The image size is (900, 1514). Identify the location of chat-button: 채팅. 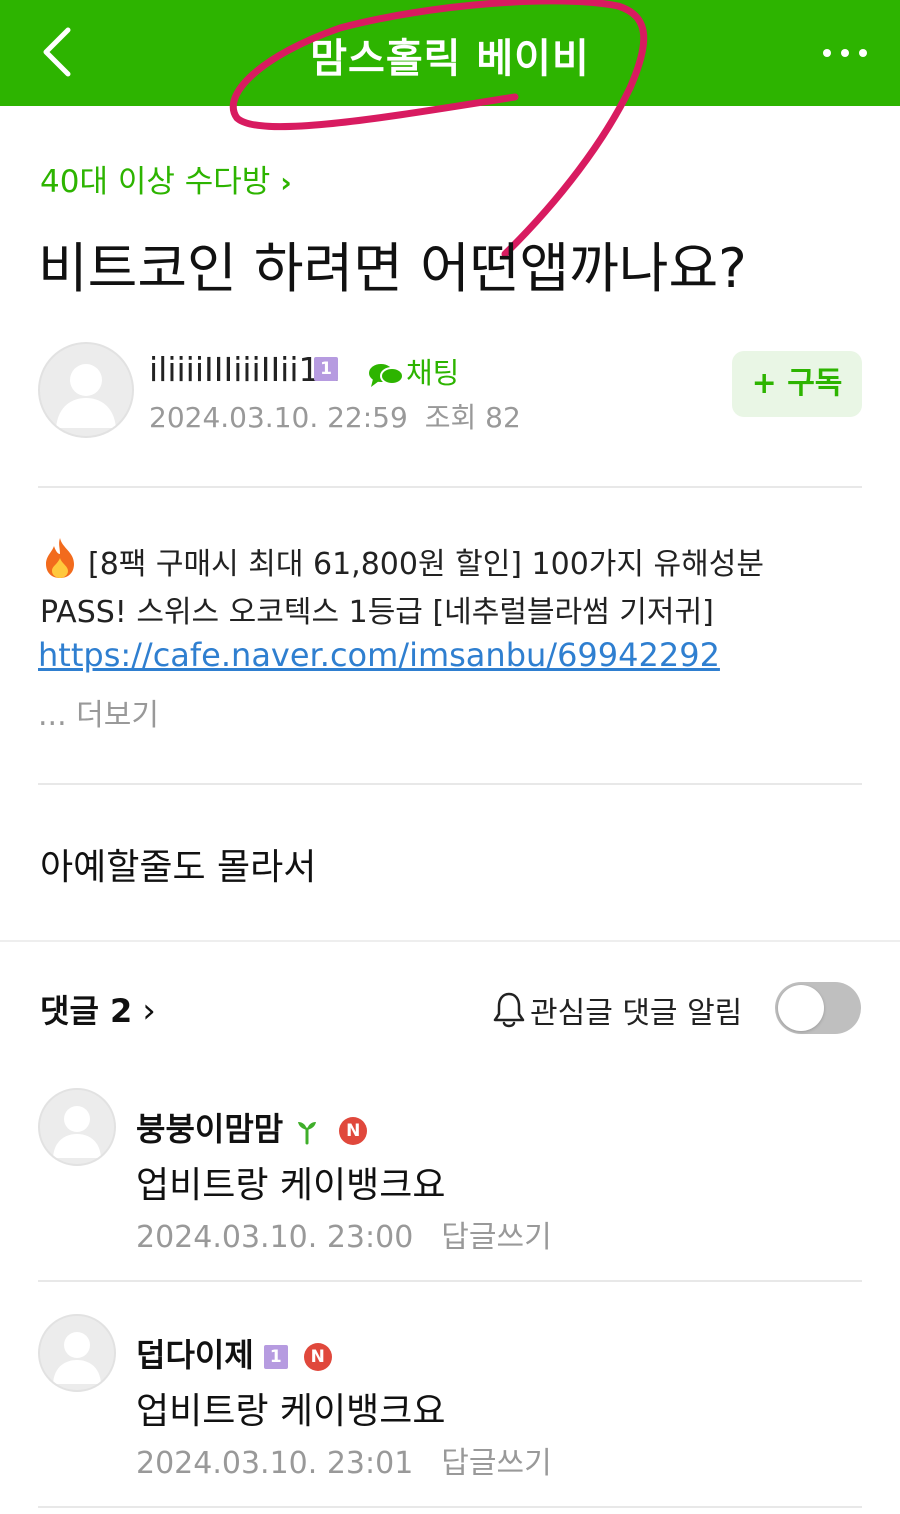
(413, 371).